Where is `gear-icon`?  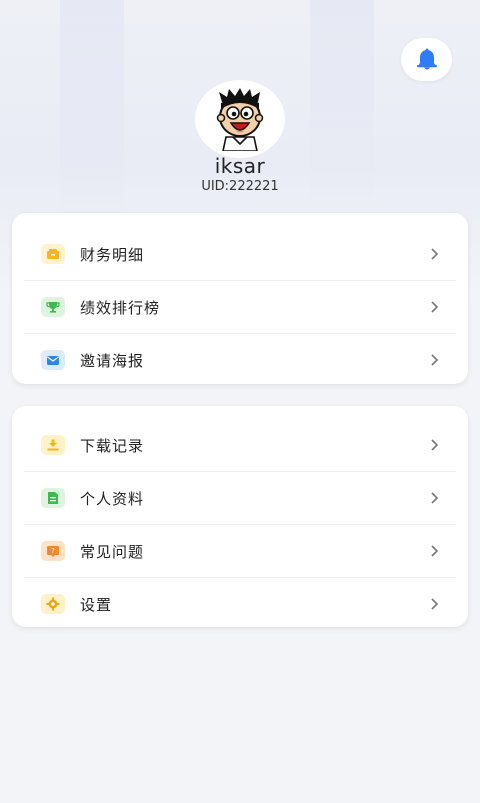 gear-icon is located at coordinates (53, 604).